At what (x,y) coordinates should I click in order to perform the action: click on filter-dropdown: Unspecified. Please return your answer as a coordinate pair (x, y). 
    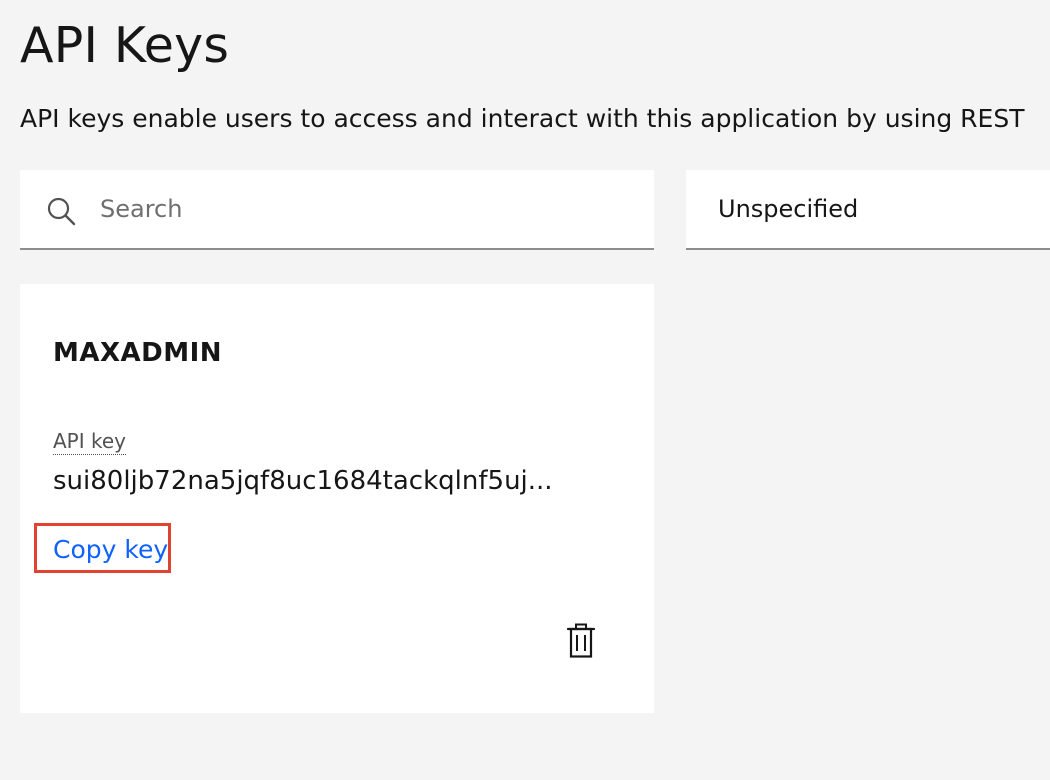
    Looking at the image, I should click on (868, 210).